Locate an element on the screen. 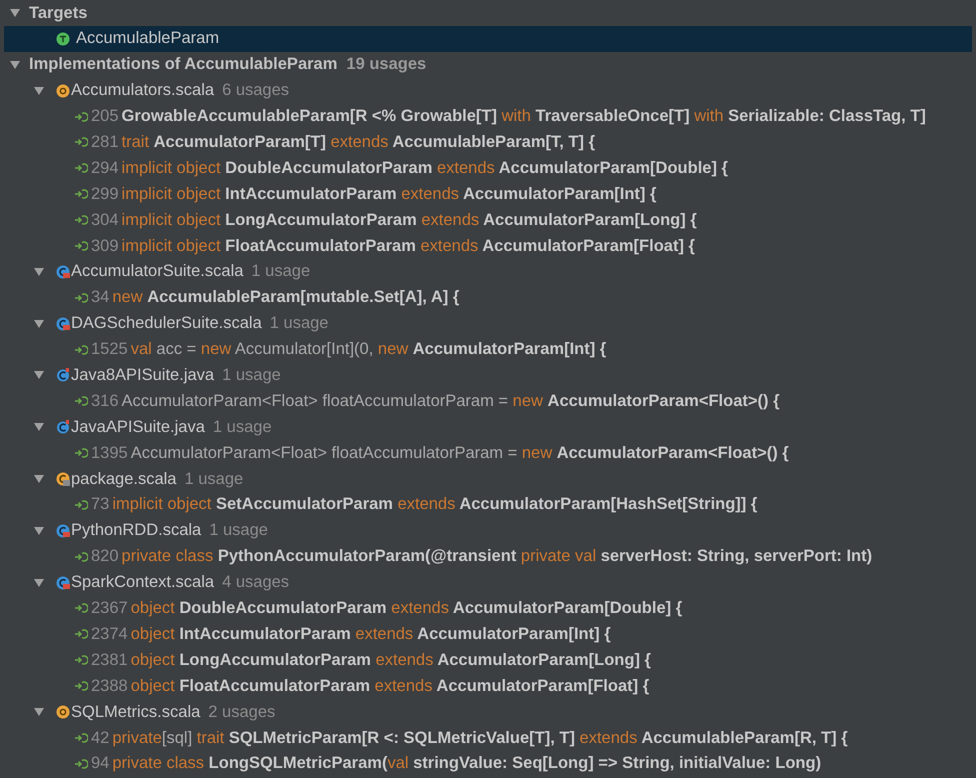  usage-line: 309 implicit object FloatAccumulatorParam extends AccumulatorParam[Float] { is located at coordinates (488, 246).